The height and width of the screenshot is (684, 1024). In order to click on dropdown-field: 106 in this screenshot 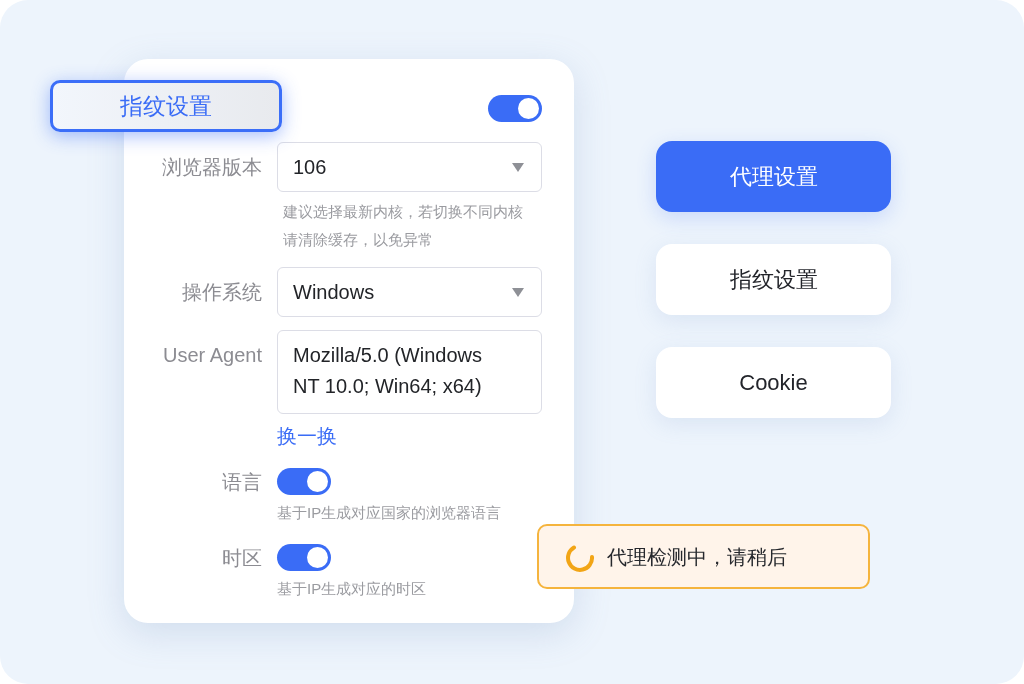, I will do `click(409, 167)`.